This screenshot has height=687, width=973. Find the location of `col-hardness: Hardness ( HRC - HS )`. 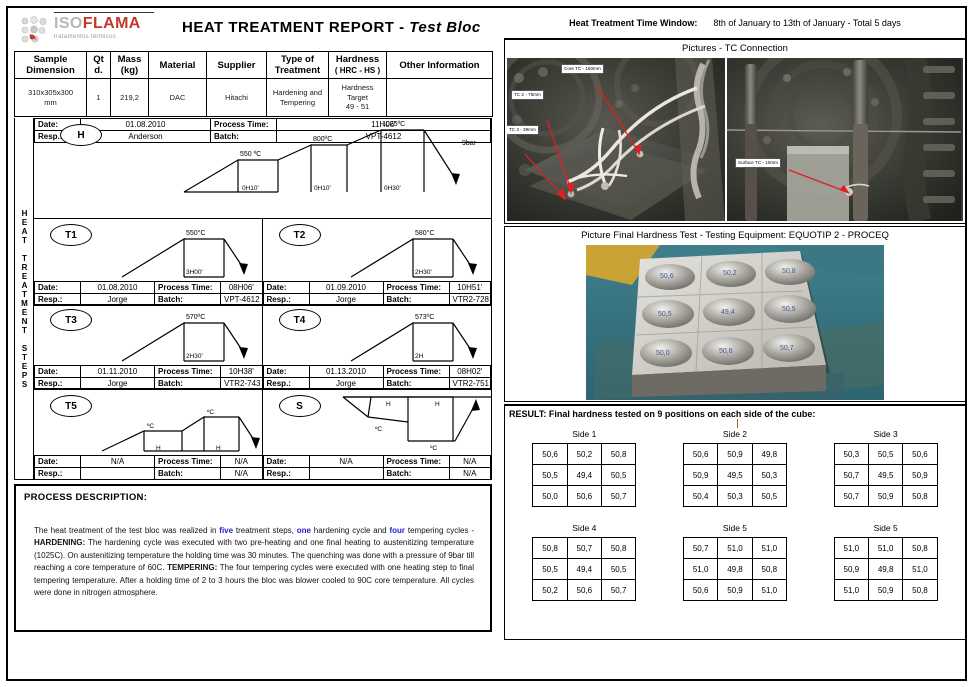

col-hardness: Hardness ( HRC - HS ) is located at coordinates (357, 65).